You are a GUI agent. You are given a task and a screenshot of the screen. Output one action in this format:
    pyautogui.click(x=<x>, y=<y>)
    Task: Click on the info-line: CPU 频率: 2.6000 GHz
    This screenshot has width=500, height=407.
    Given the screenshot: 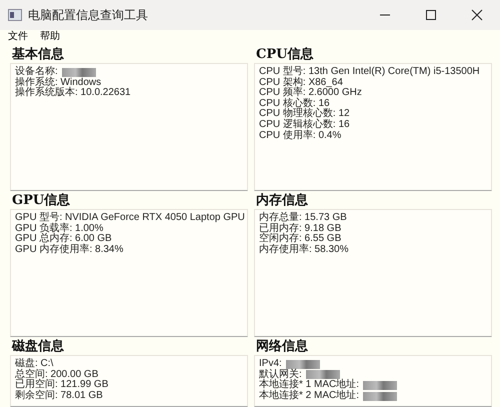 What is the action you would take?
    pyautogui.click(x=310, y=93)
    